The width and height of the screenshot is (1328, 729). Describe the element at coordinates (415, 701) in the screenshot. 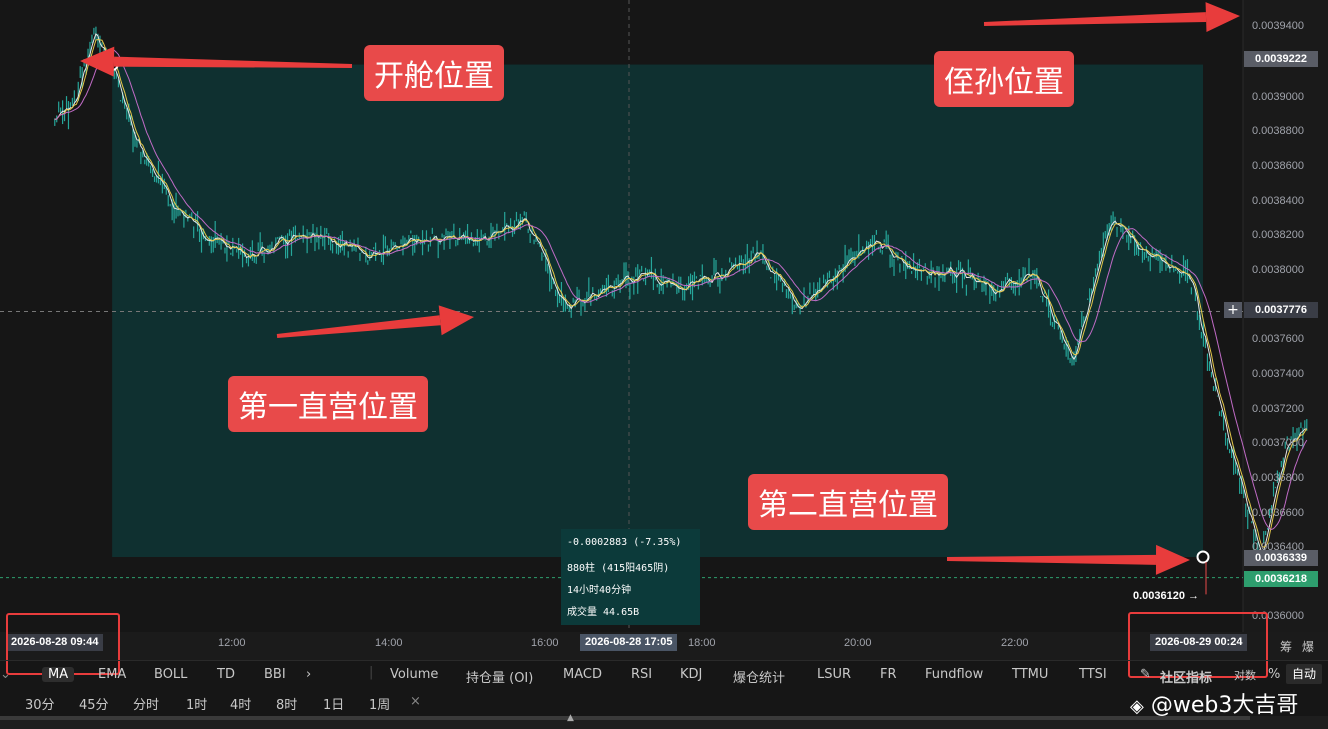

I see `close-icon: ×` at that location.